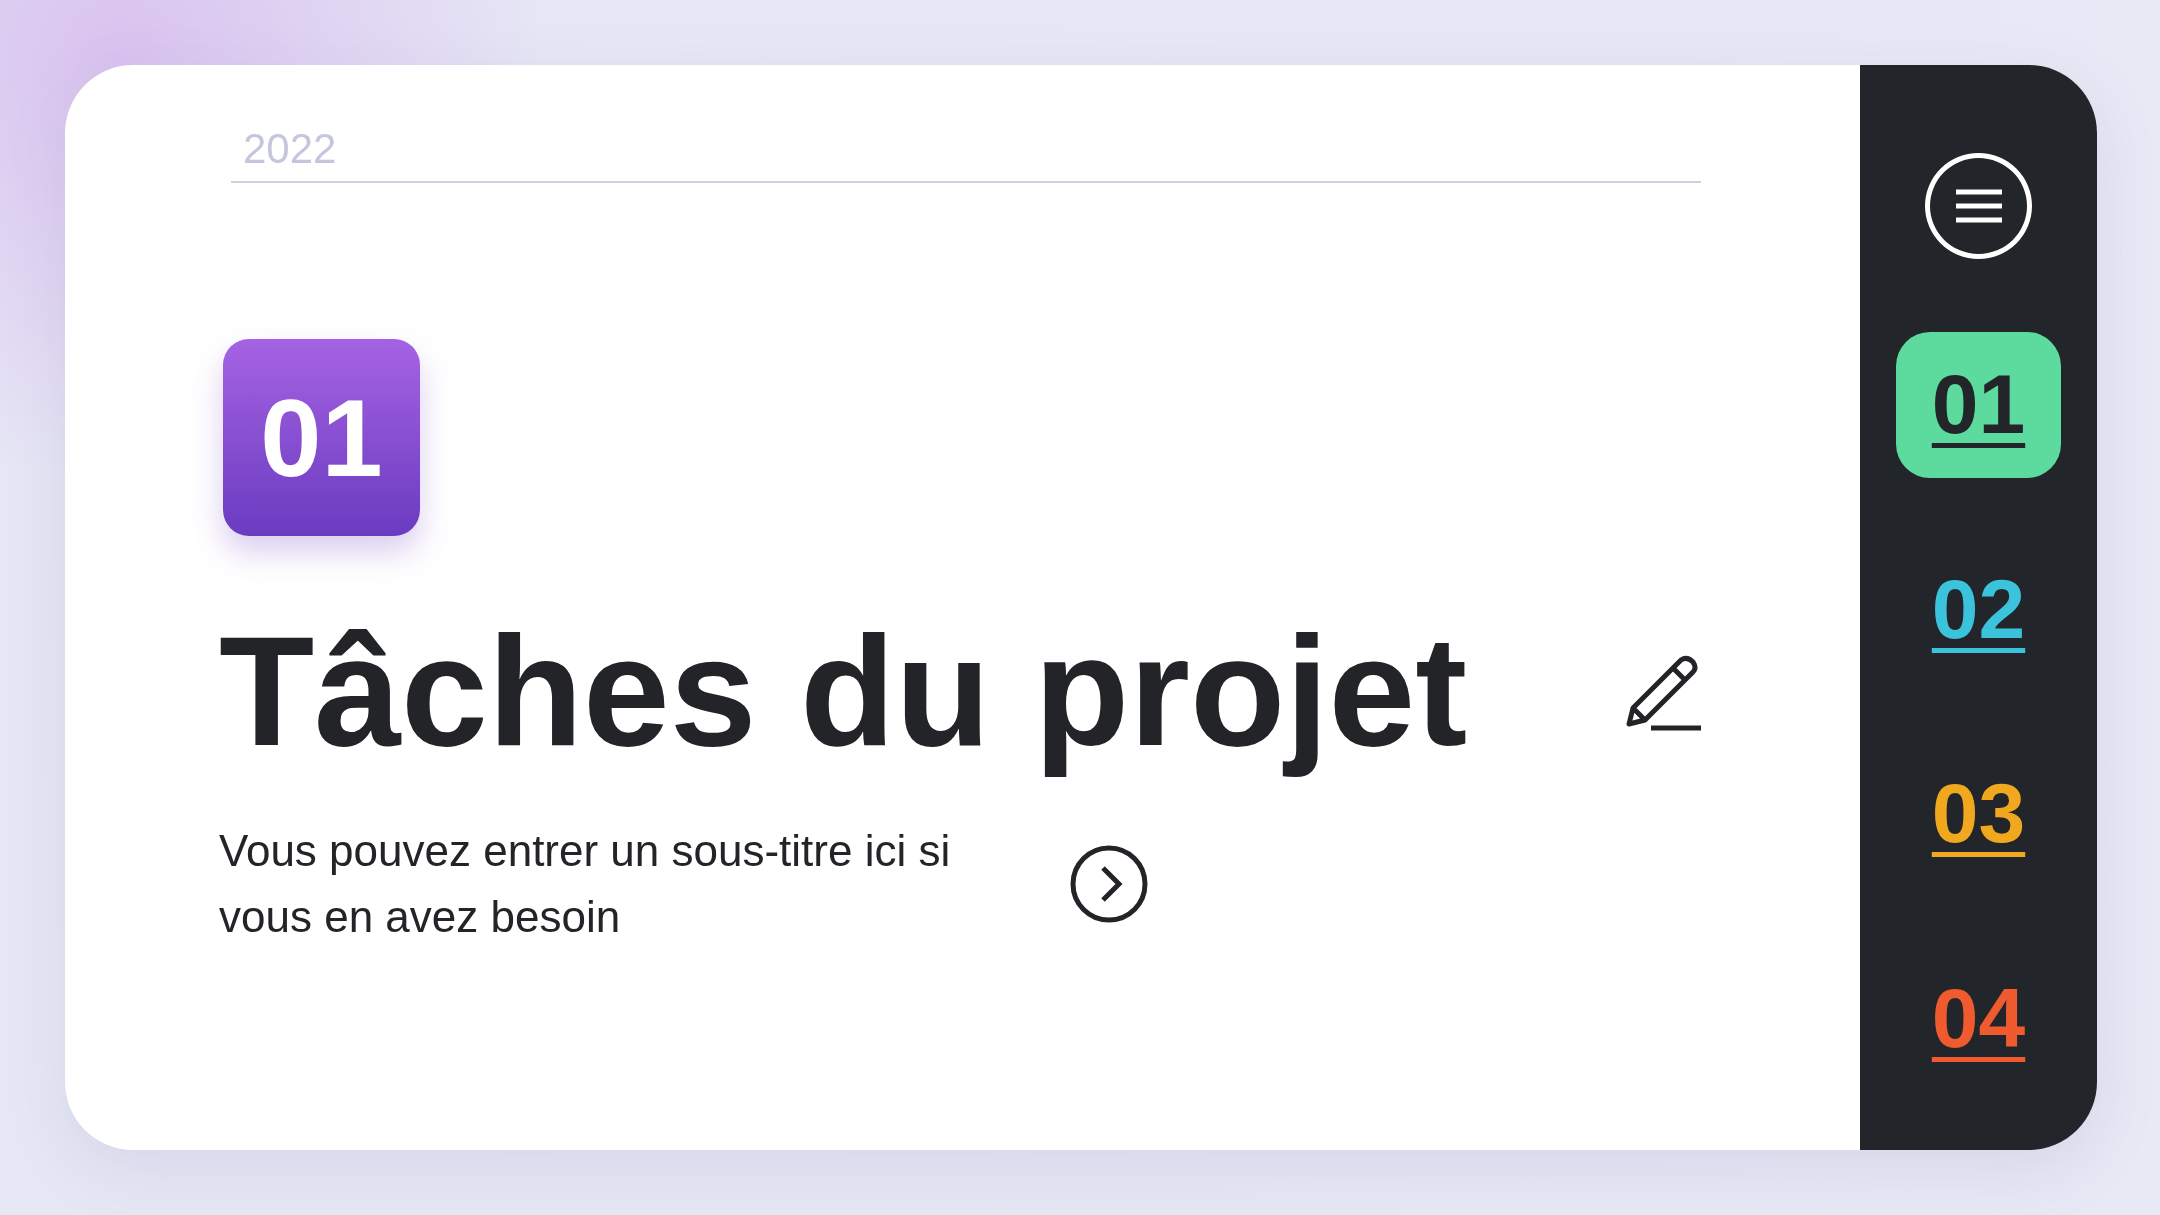  I want to click on page-title: Tâches du projet, so click(843, 692).